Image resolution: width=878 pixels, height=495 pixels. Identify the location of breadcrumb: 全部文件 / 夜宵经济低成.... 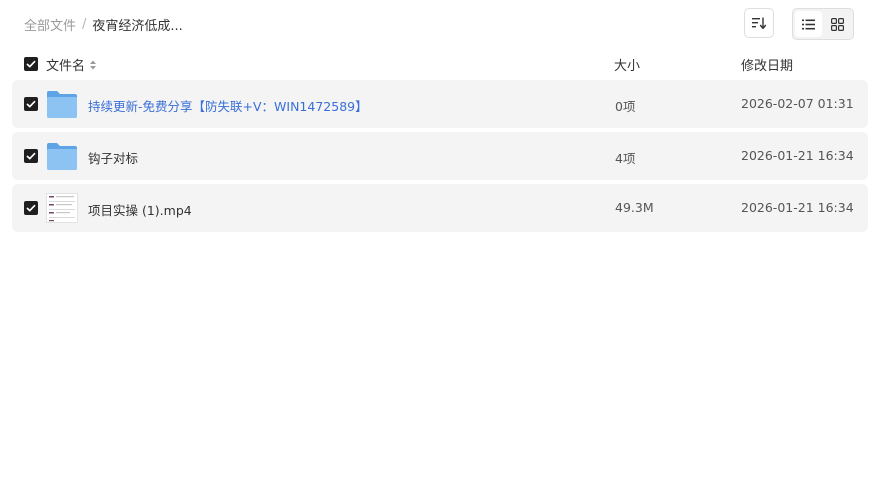
(103, 24).